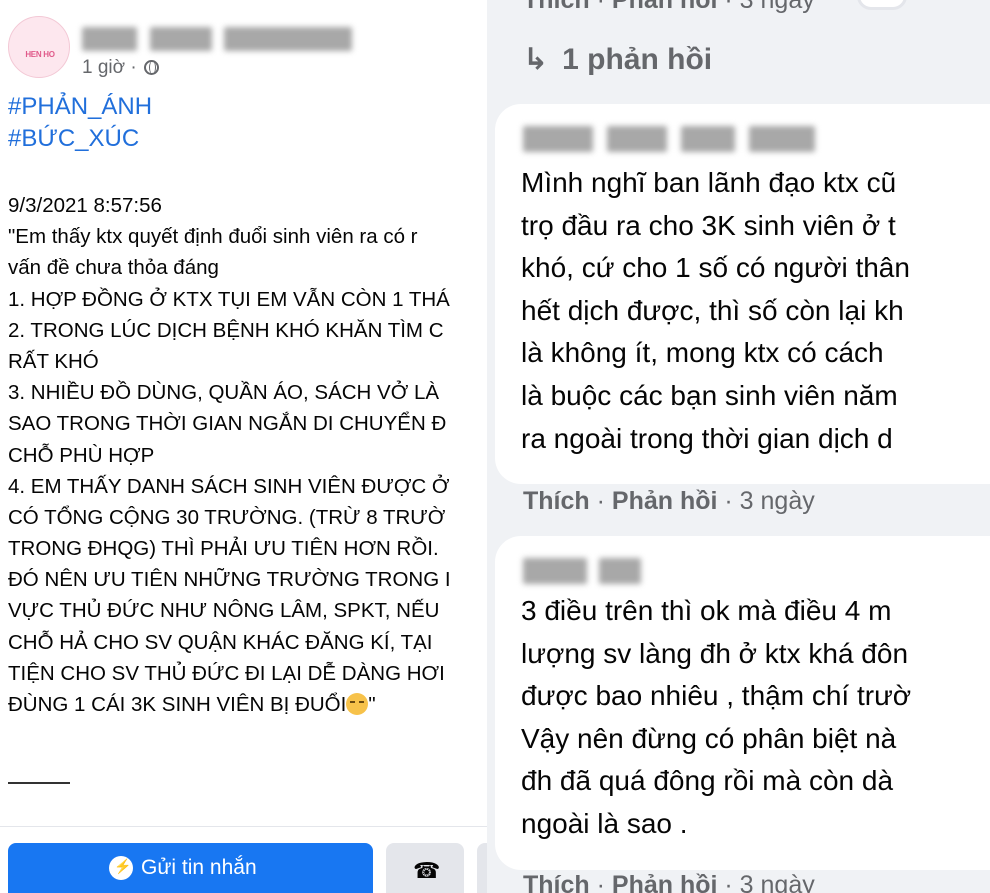  Describe the element at coordinates (715, 653) in the screenshot. I see `comment-line: lượng sv làng đh ở ktx khá đôn` at that location.